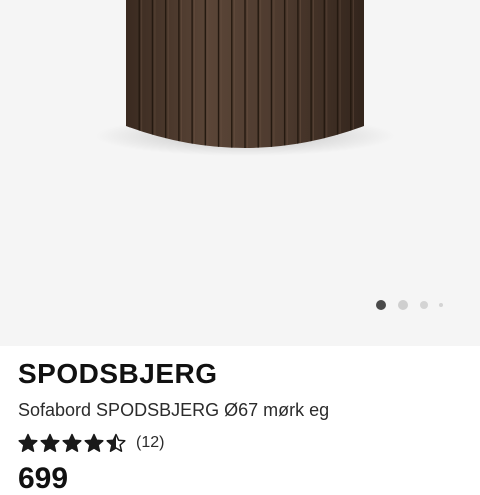 The height and width of the screenshot is (495, 480). Describe the element at coordinates (150, 443) in the screenshot. I see `review-count: (12)` at that location.